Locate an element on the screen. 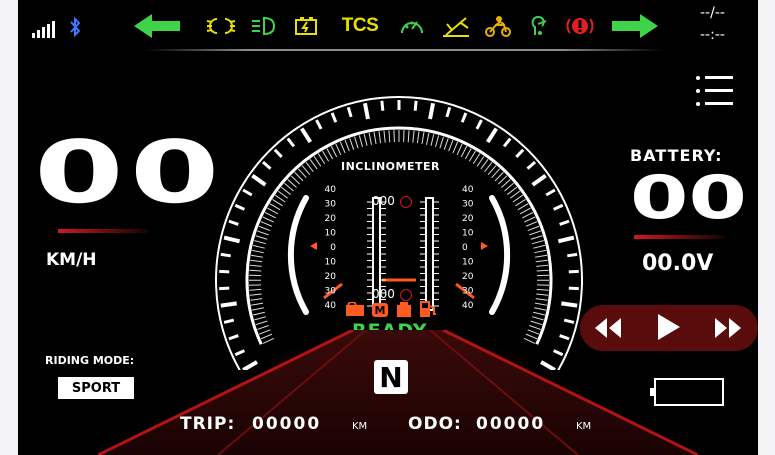  battery-voltage: 00.0V is located at coordinates (678, 263).